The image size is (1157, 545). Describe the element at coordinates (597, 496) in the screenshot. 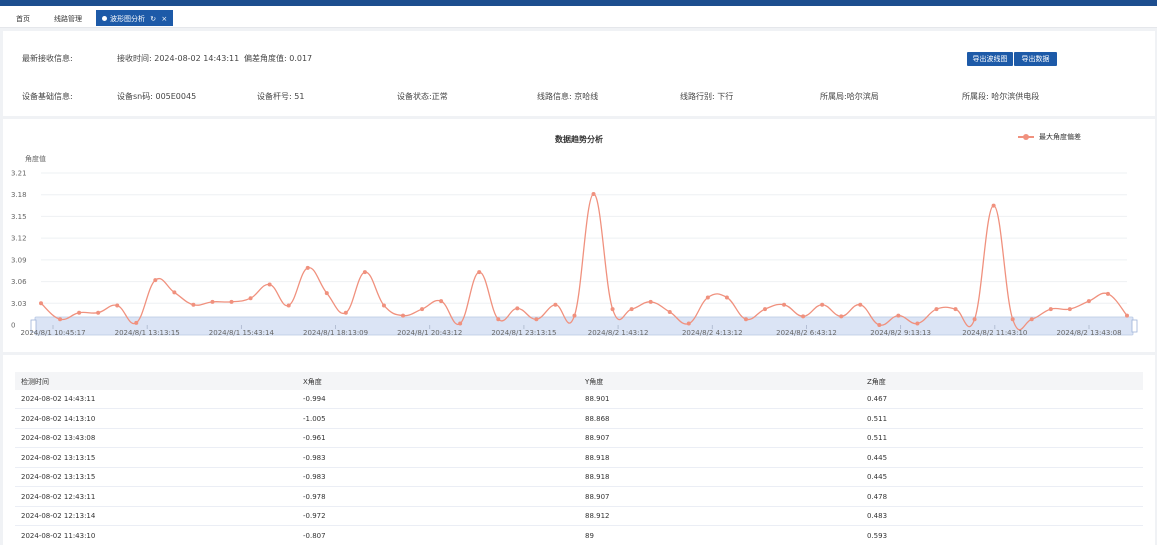

I see `cell-y-angle: 88.907` at that location.